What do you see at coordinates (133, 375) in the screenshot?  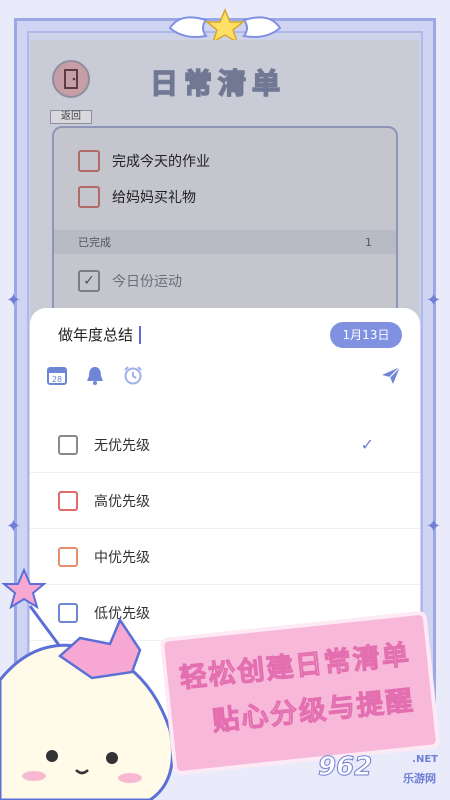 I see `alarm-clock-icon` at bounding box center [133, 375].